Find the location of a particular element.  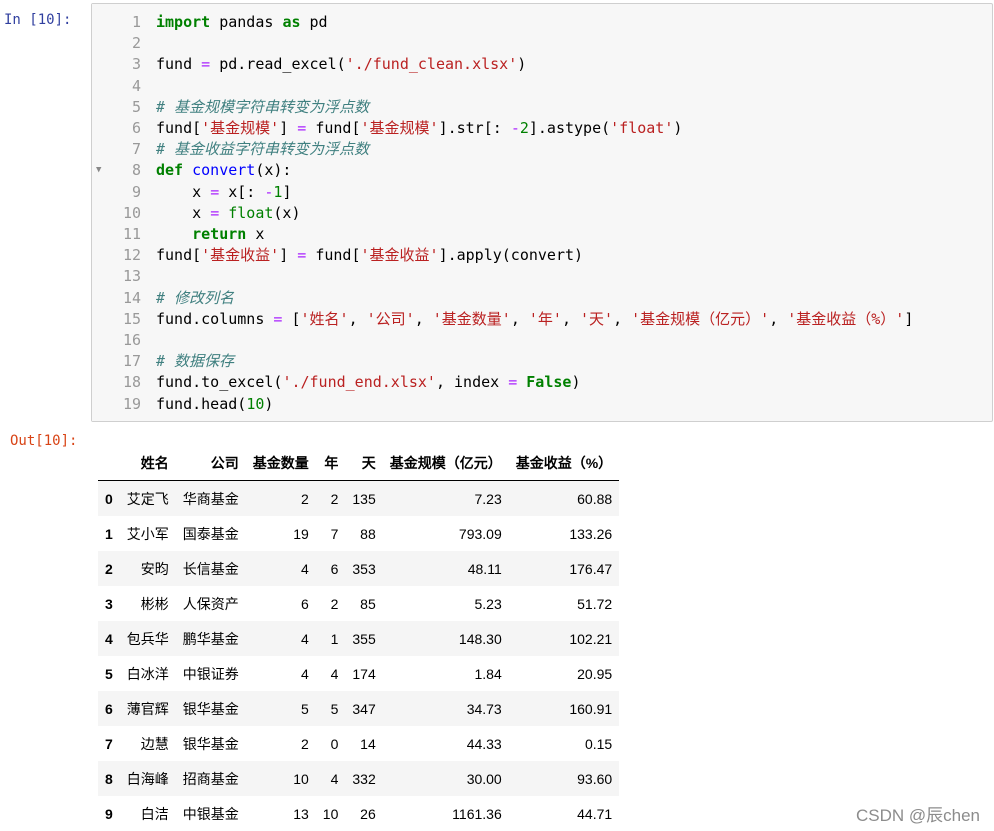

line-number: 7 is located at coordinates (116, 149).